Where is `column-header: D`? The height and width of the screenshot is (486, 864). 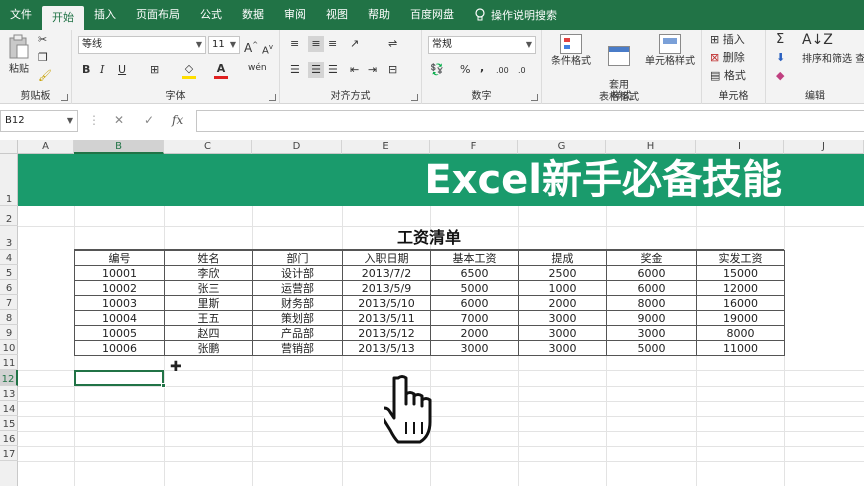 column-header: D is located at coordinates (297, 147).